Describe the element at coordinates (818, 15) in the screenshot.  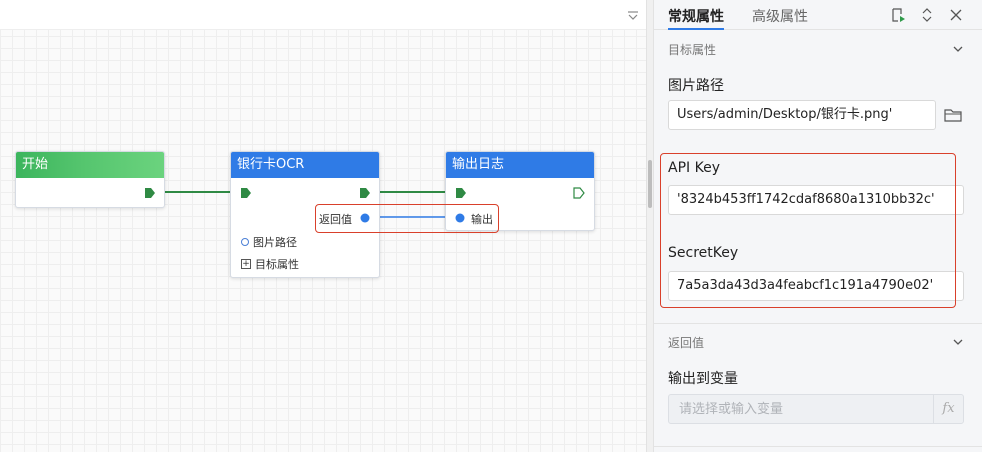
I see `panel-tabs: 常规属性 高级属性` at that location.